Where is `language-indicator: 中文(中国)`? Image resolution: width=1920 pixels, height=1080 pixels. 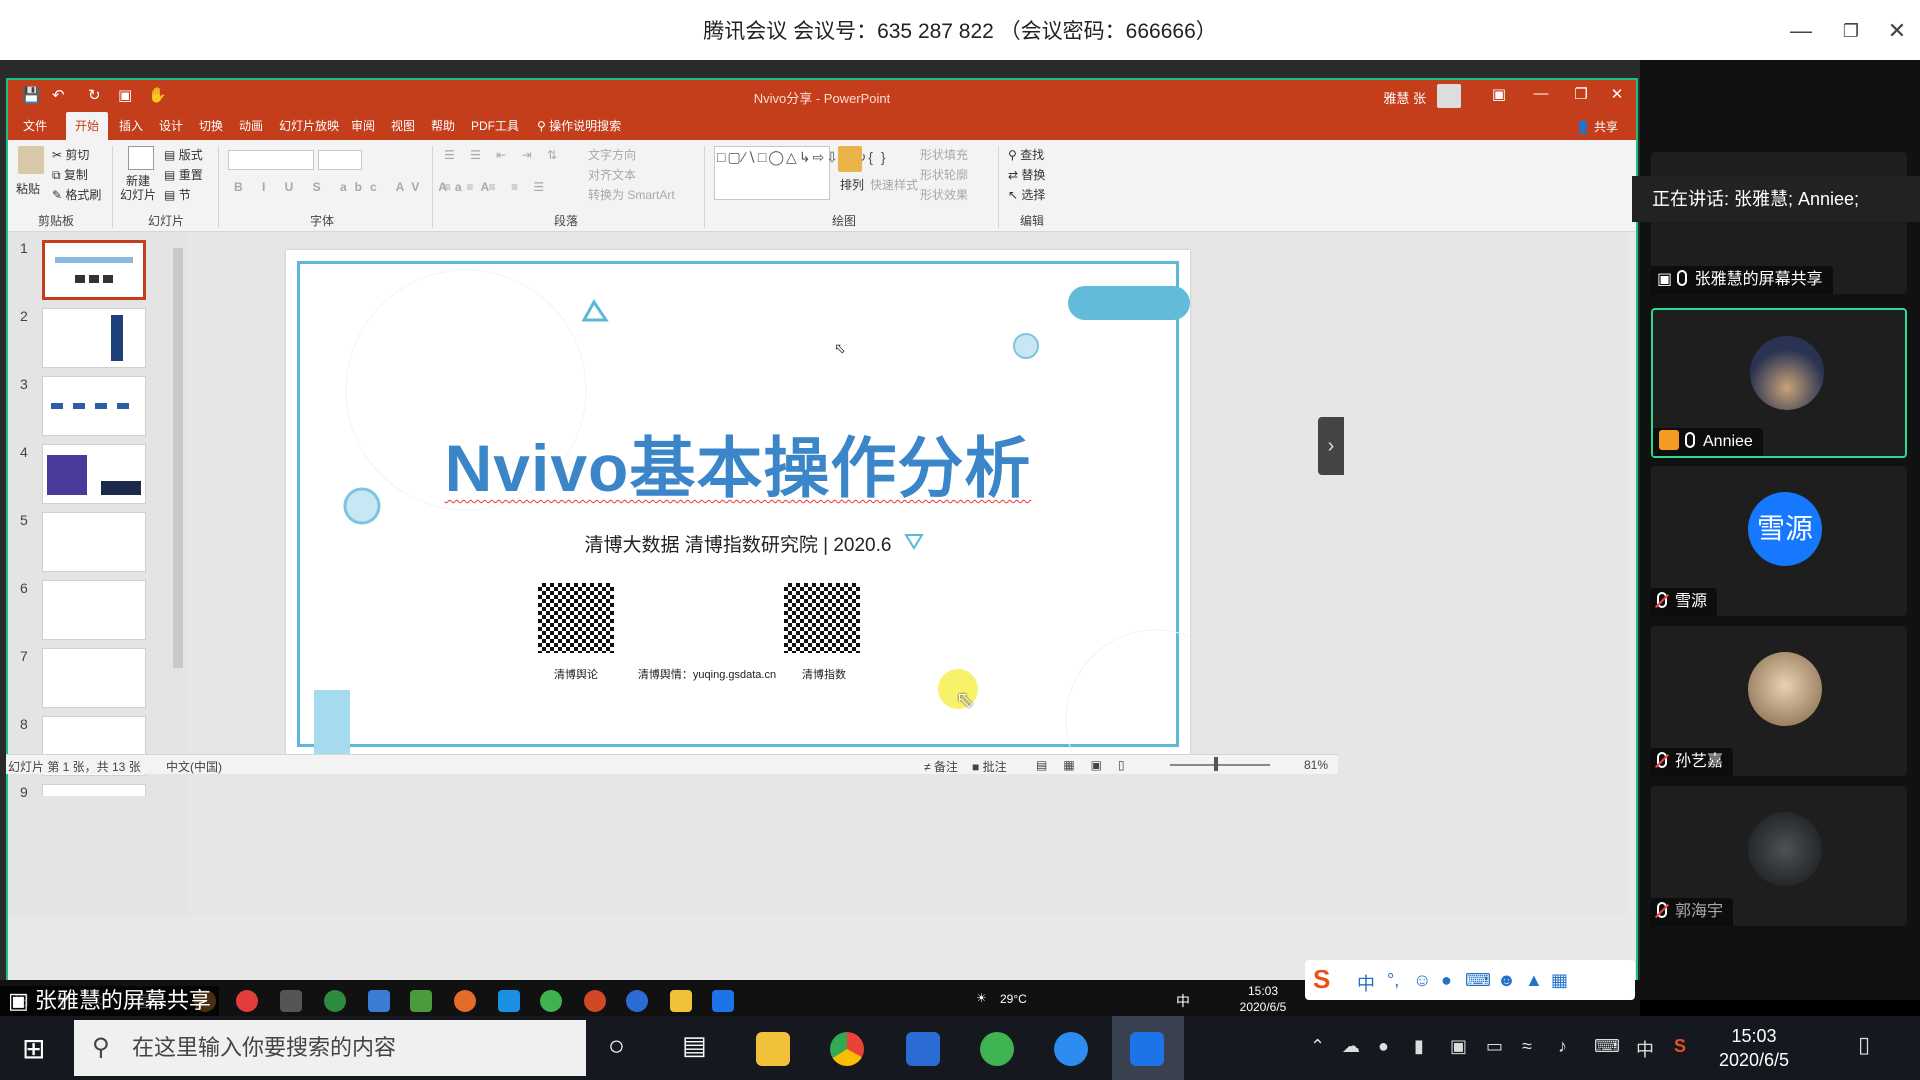 language-indicator: 中文(中国) is located at coordinates (194, 766).